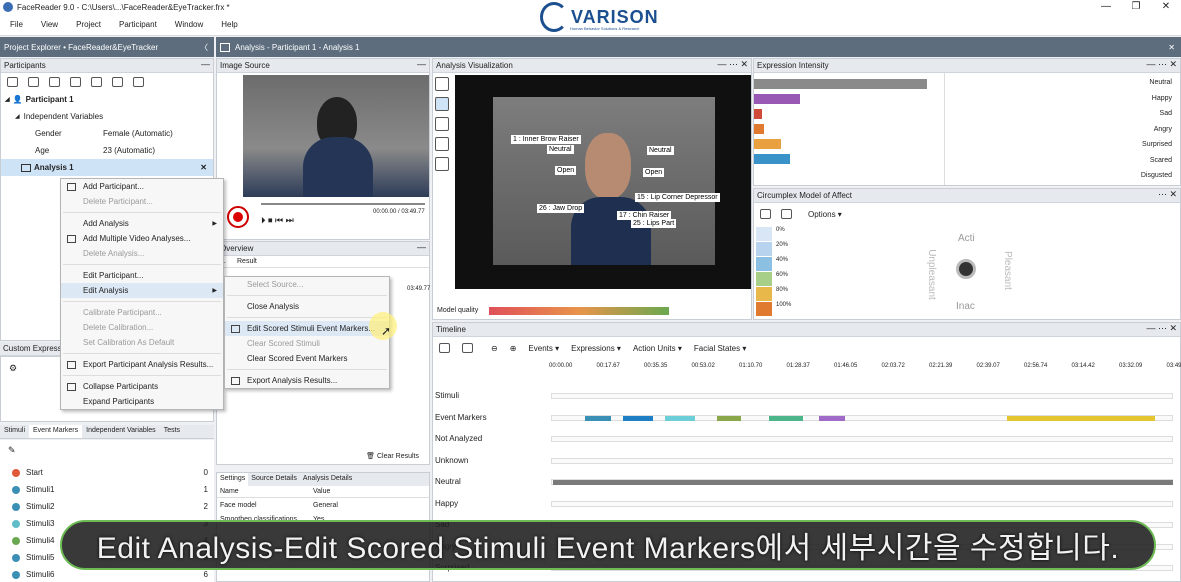  I want to click on custom-expression-tool-icon: ⚙, so click(13, 368).